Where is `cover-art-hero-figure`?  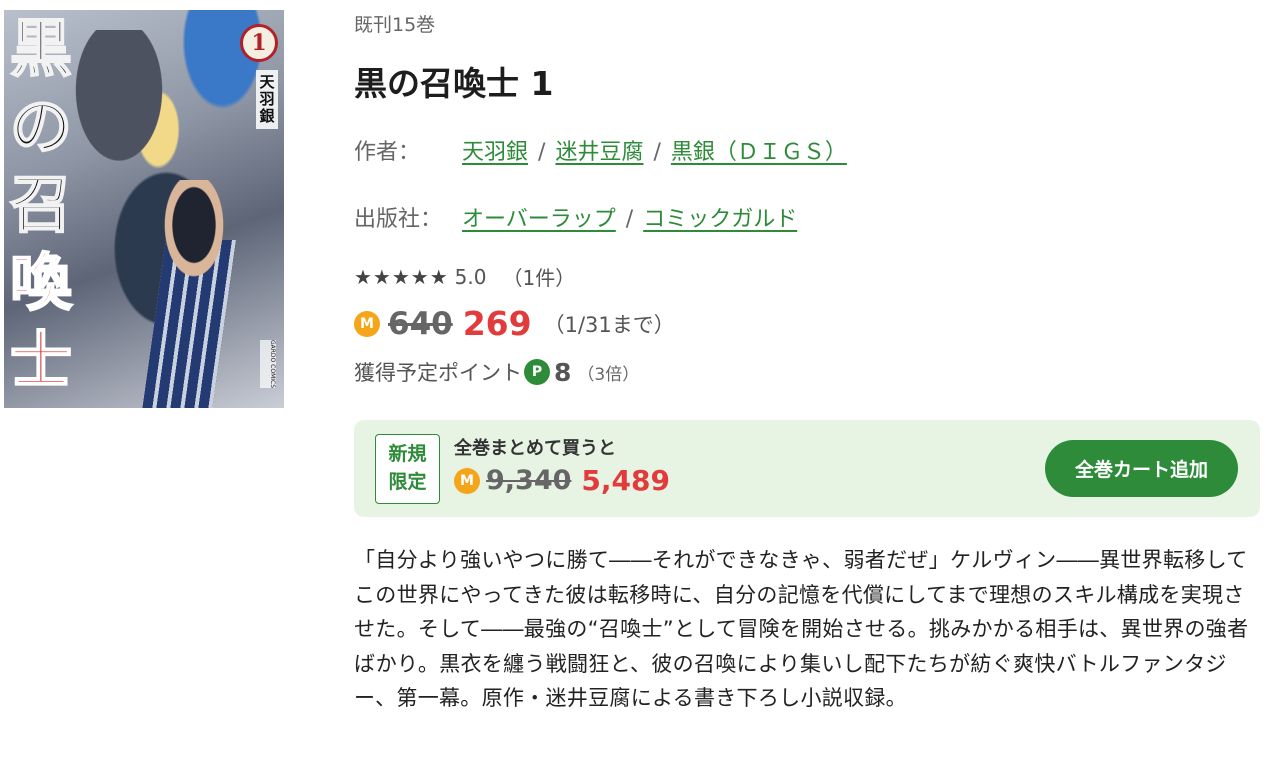 cover-art-hero-figure is located at coordinates (194, 255).